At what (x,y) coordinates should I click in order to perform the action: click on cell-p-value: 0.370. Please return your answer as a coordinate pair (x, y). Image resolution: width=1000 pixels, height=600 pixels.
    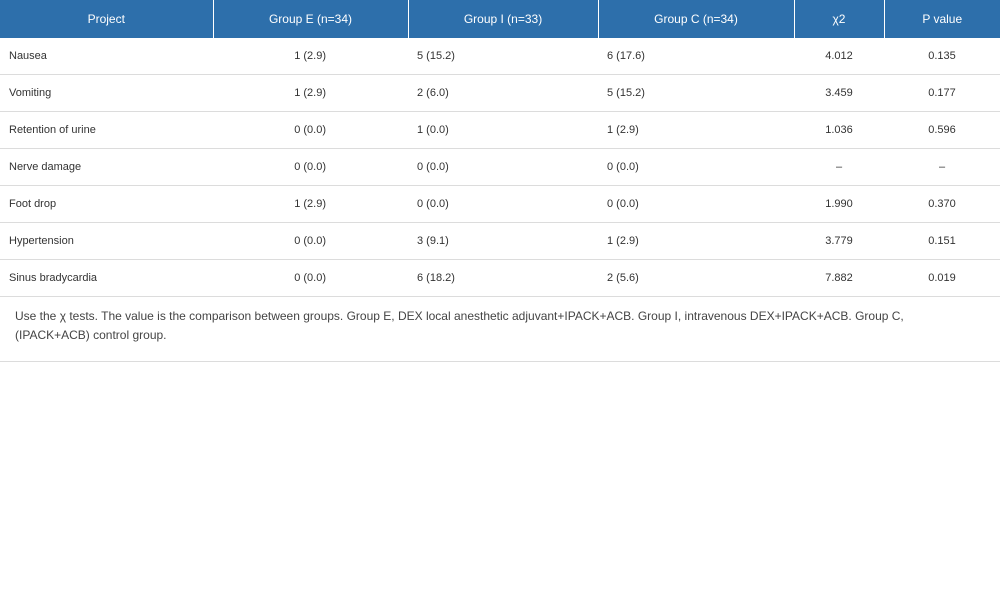
    Looking at the image, I should click on (942, 204).